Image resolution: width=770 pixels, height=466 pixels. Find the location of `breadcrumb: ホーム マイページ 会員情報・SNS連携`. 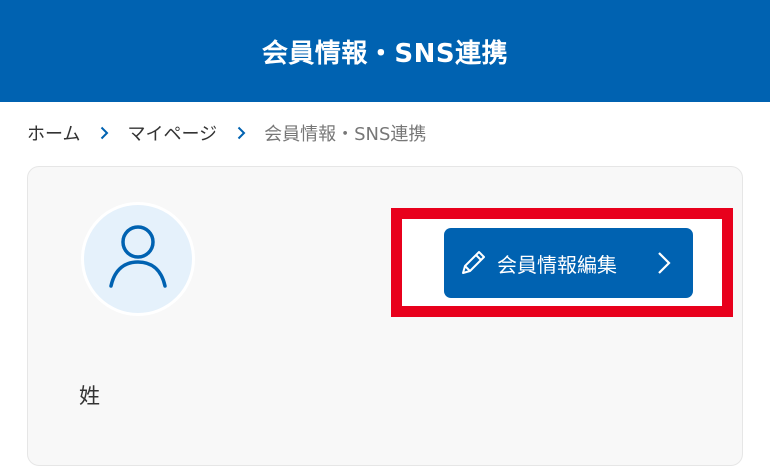

breadcrumb: ホーム マイページ 会員情報・SNS連携 is located at coordinates (226, 133).